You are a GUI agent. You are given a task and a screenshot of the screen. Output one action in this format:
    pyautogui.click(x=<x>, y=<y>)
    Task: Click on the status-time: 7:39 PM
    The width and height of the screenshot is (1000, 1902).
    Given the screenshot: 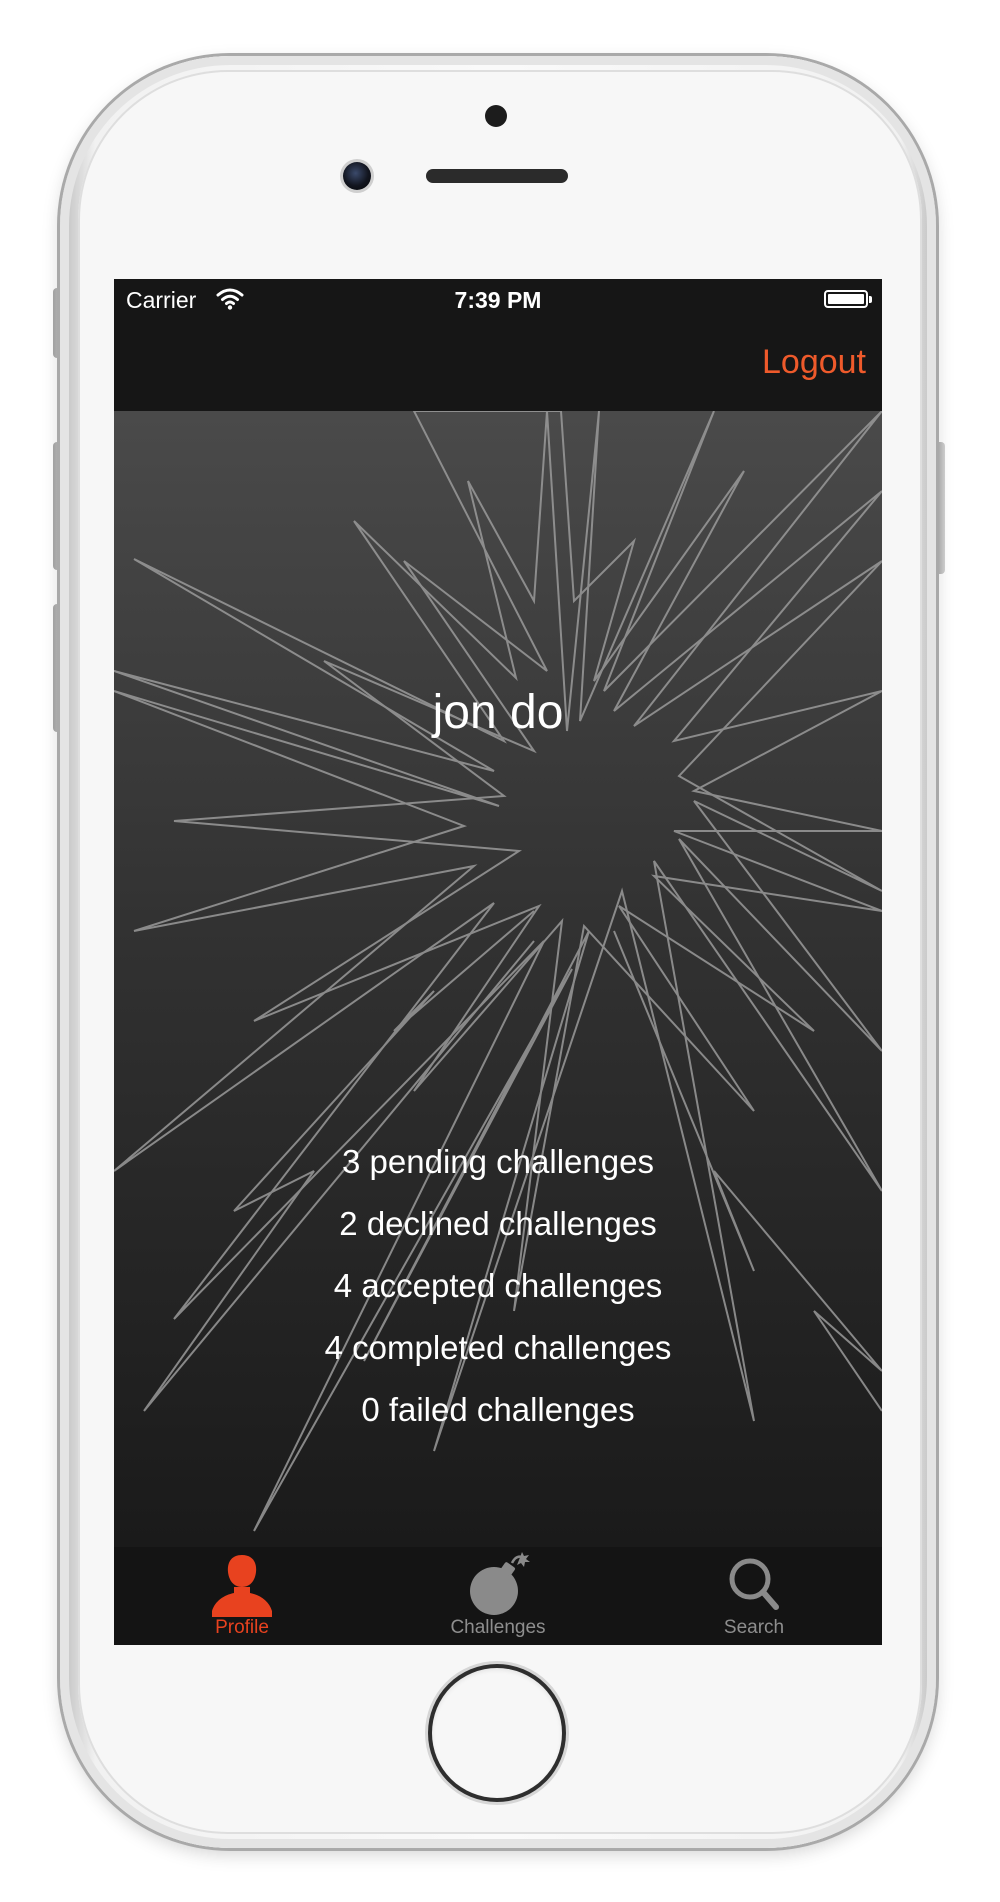 What is the action you would take?
    pyautogui.click(x=498, y=300)
    